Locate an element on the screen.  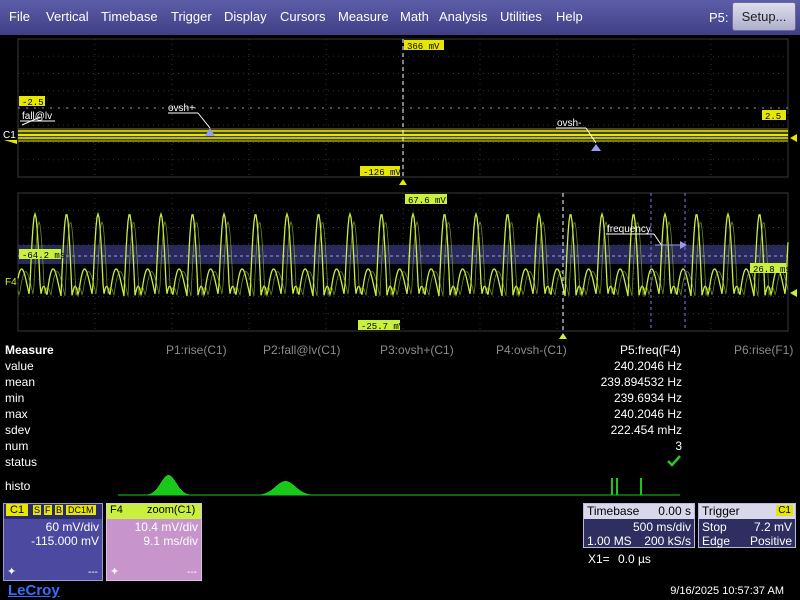
param-p3: P3:ovsh+(C1) is located at coordinates (417, 350).